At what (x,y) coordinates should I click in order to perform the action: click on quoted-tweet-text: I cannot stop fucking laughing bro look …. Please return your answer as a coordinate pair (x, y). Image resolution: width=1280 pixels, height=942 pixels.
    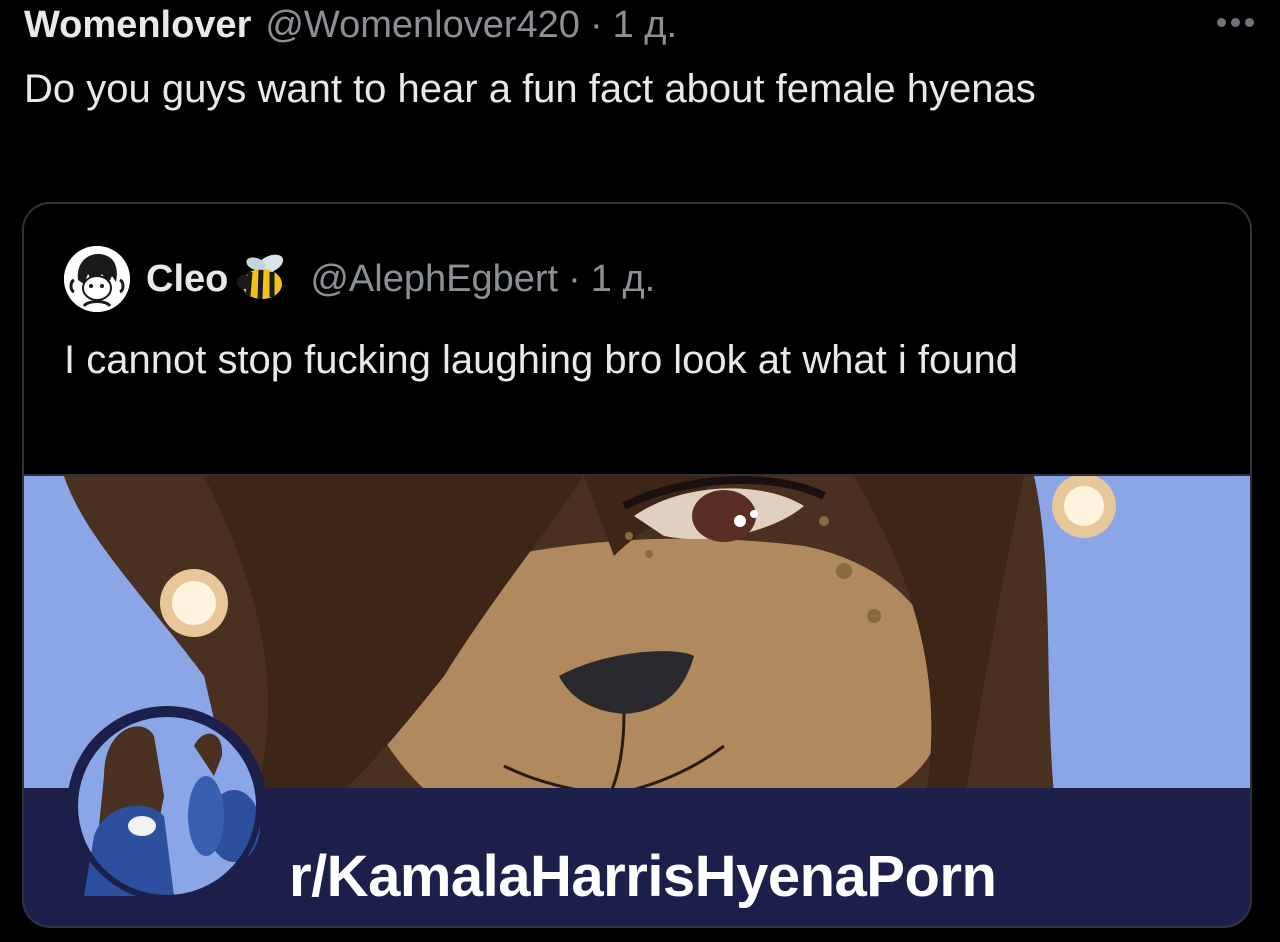
    Looking at the image, I should click on (541, 360).